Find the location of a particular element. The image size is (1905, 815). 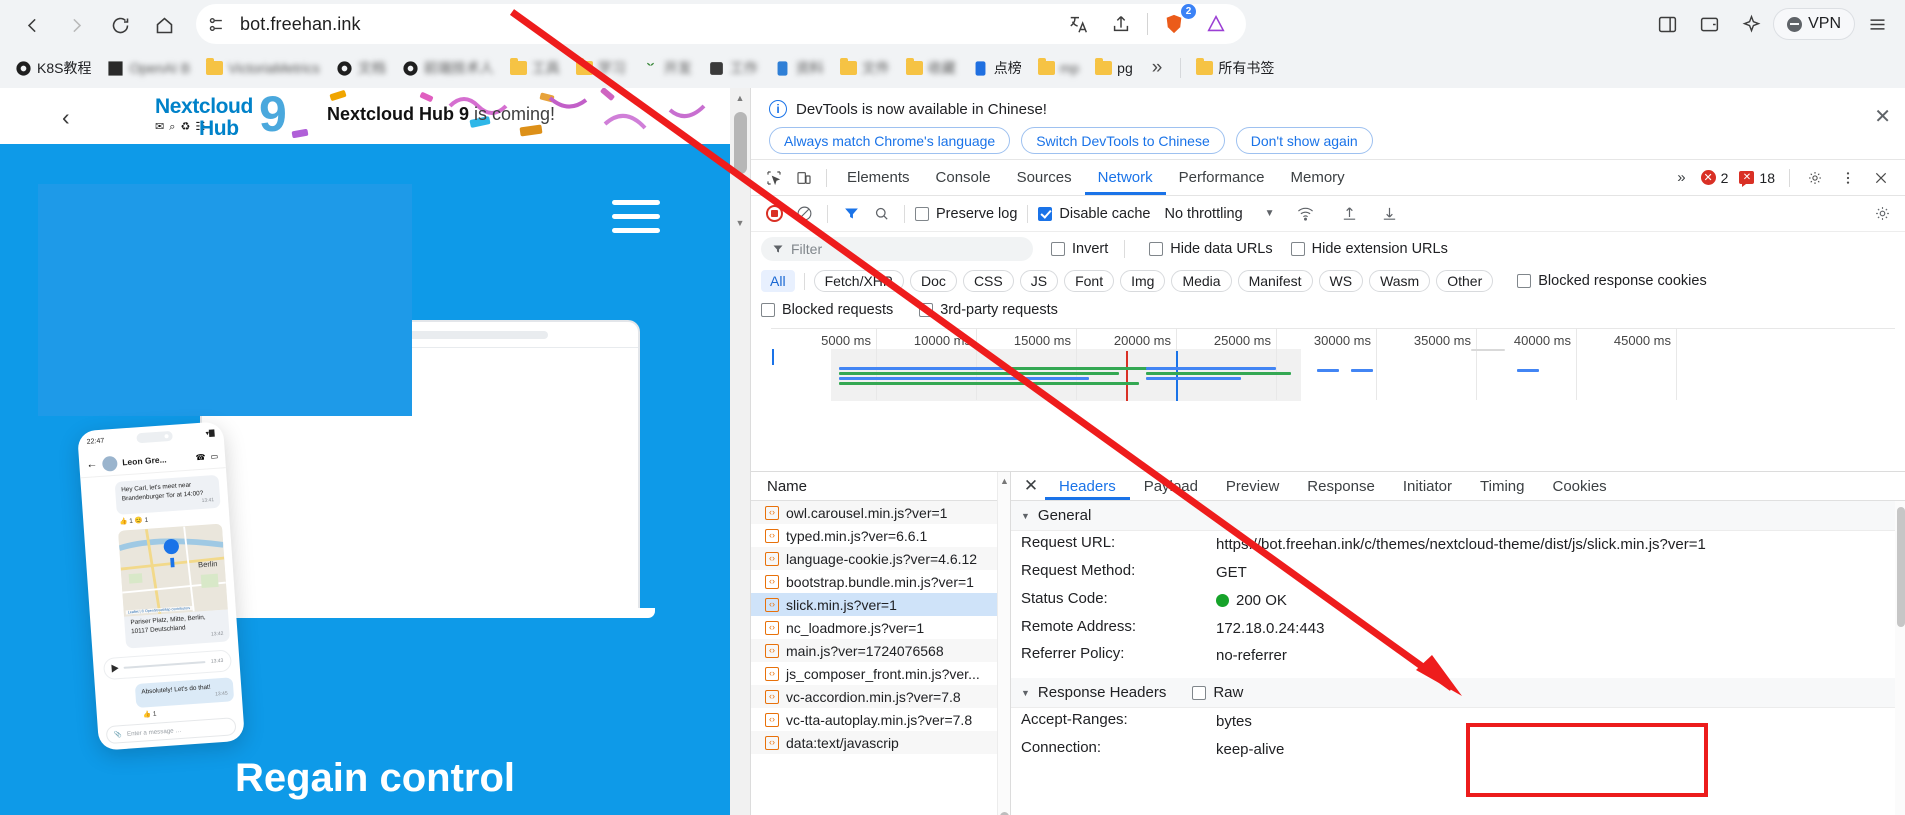

bookmark-item: 文档 is located at coordinates (361, 68).